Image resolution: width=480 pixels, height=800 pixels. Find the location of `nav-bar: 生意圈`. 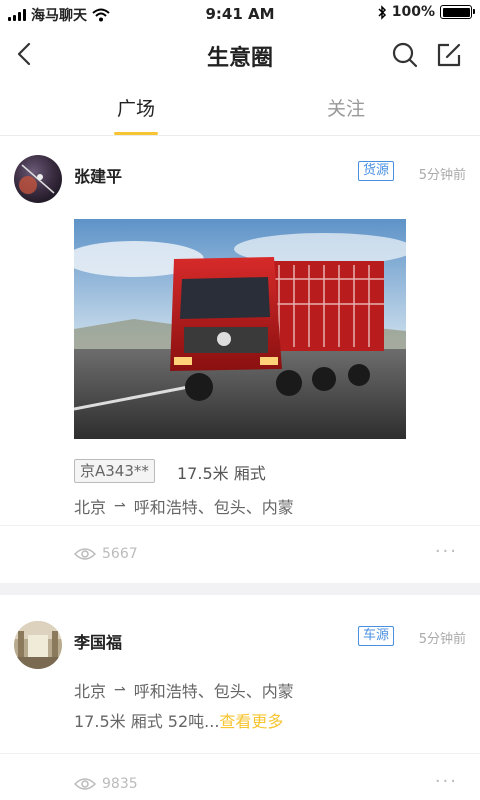

nav-bar: 生意圈 is located at coordinates (240, 54).